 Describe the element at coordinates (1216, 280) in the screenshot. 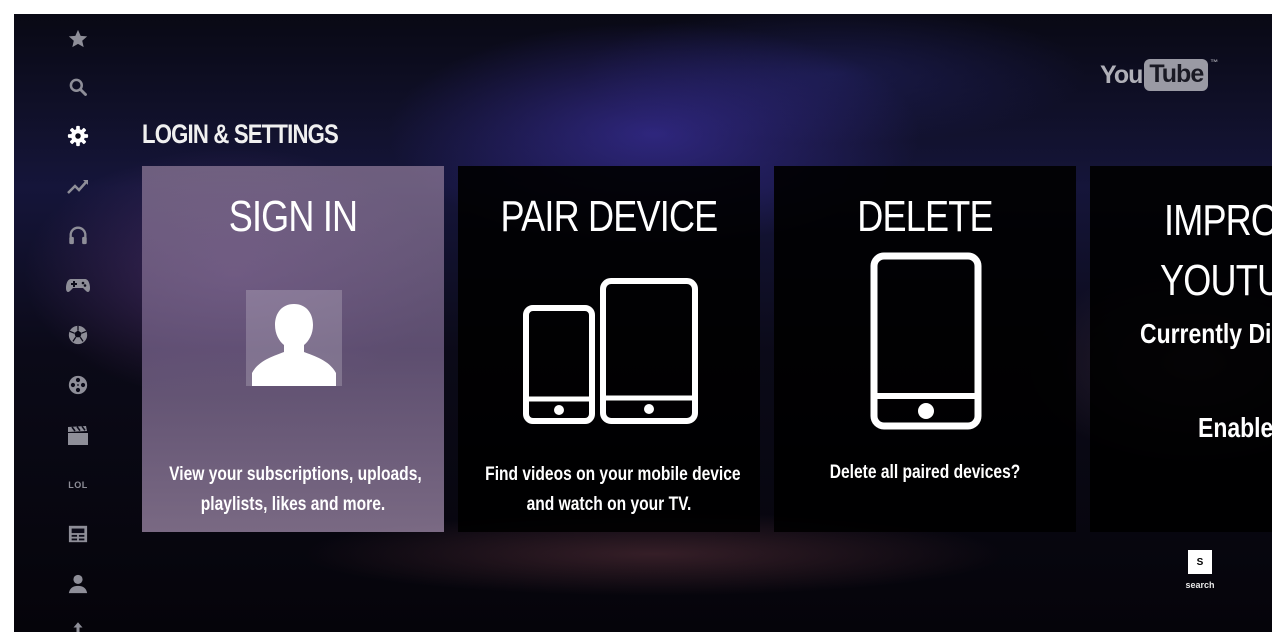

I see `improve-title-line2: YOUTU` at that location.